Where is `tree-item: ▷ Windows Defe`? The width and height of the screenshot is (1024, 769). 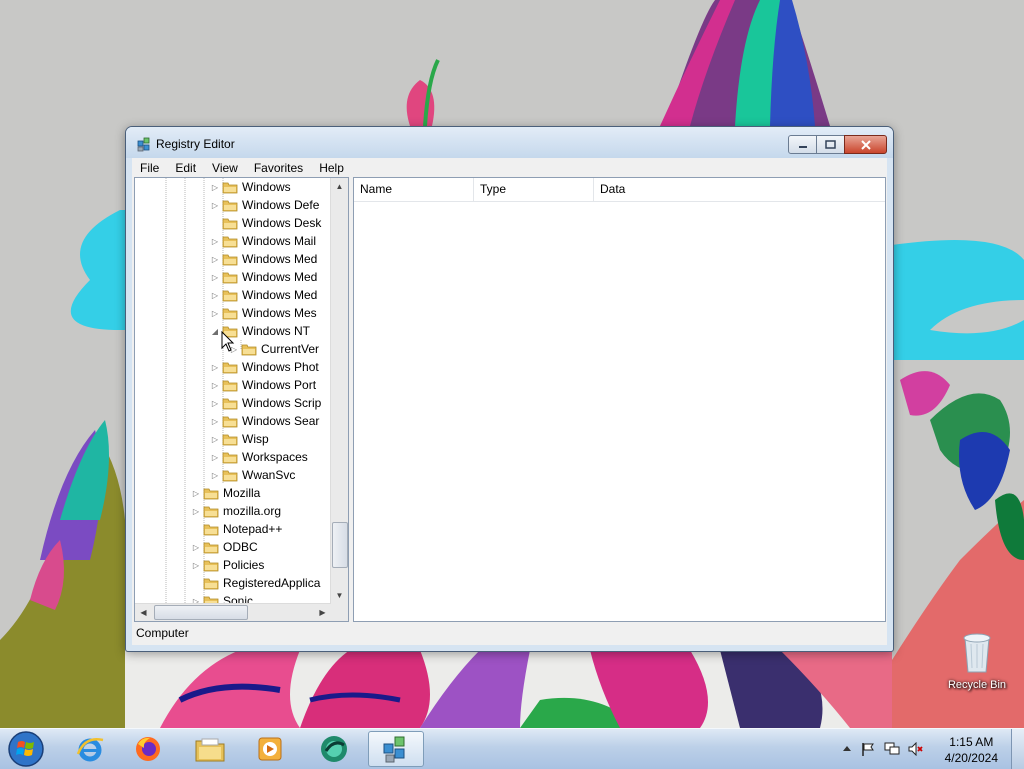
tree-item: ▷ Windows Defe is located at coordinates (264, 205).